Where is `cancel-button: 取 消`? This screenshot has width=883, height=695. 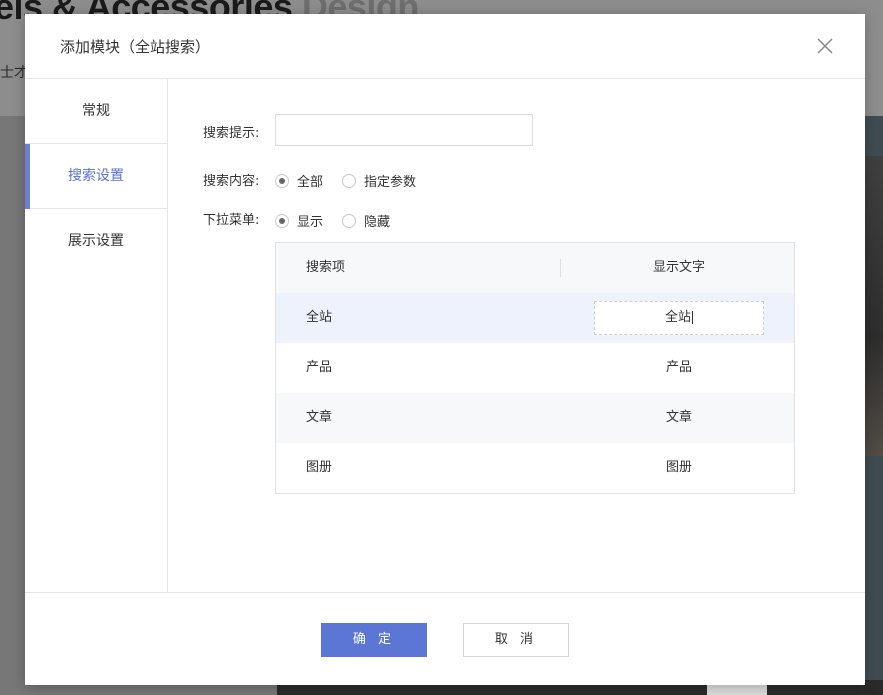
cancel-button: 取 消 is located at coordinates (516, 640).